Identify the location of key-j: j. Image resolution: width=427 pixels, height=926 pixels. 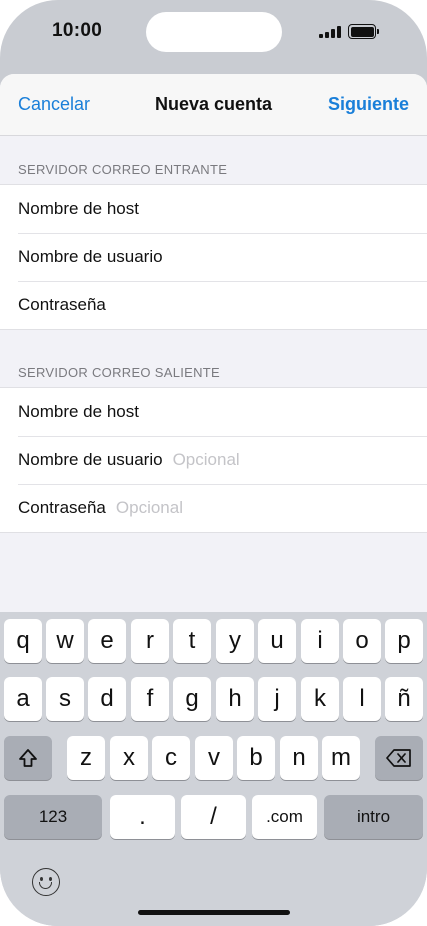
(277, 699).